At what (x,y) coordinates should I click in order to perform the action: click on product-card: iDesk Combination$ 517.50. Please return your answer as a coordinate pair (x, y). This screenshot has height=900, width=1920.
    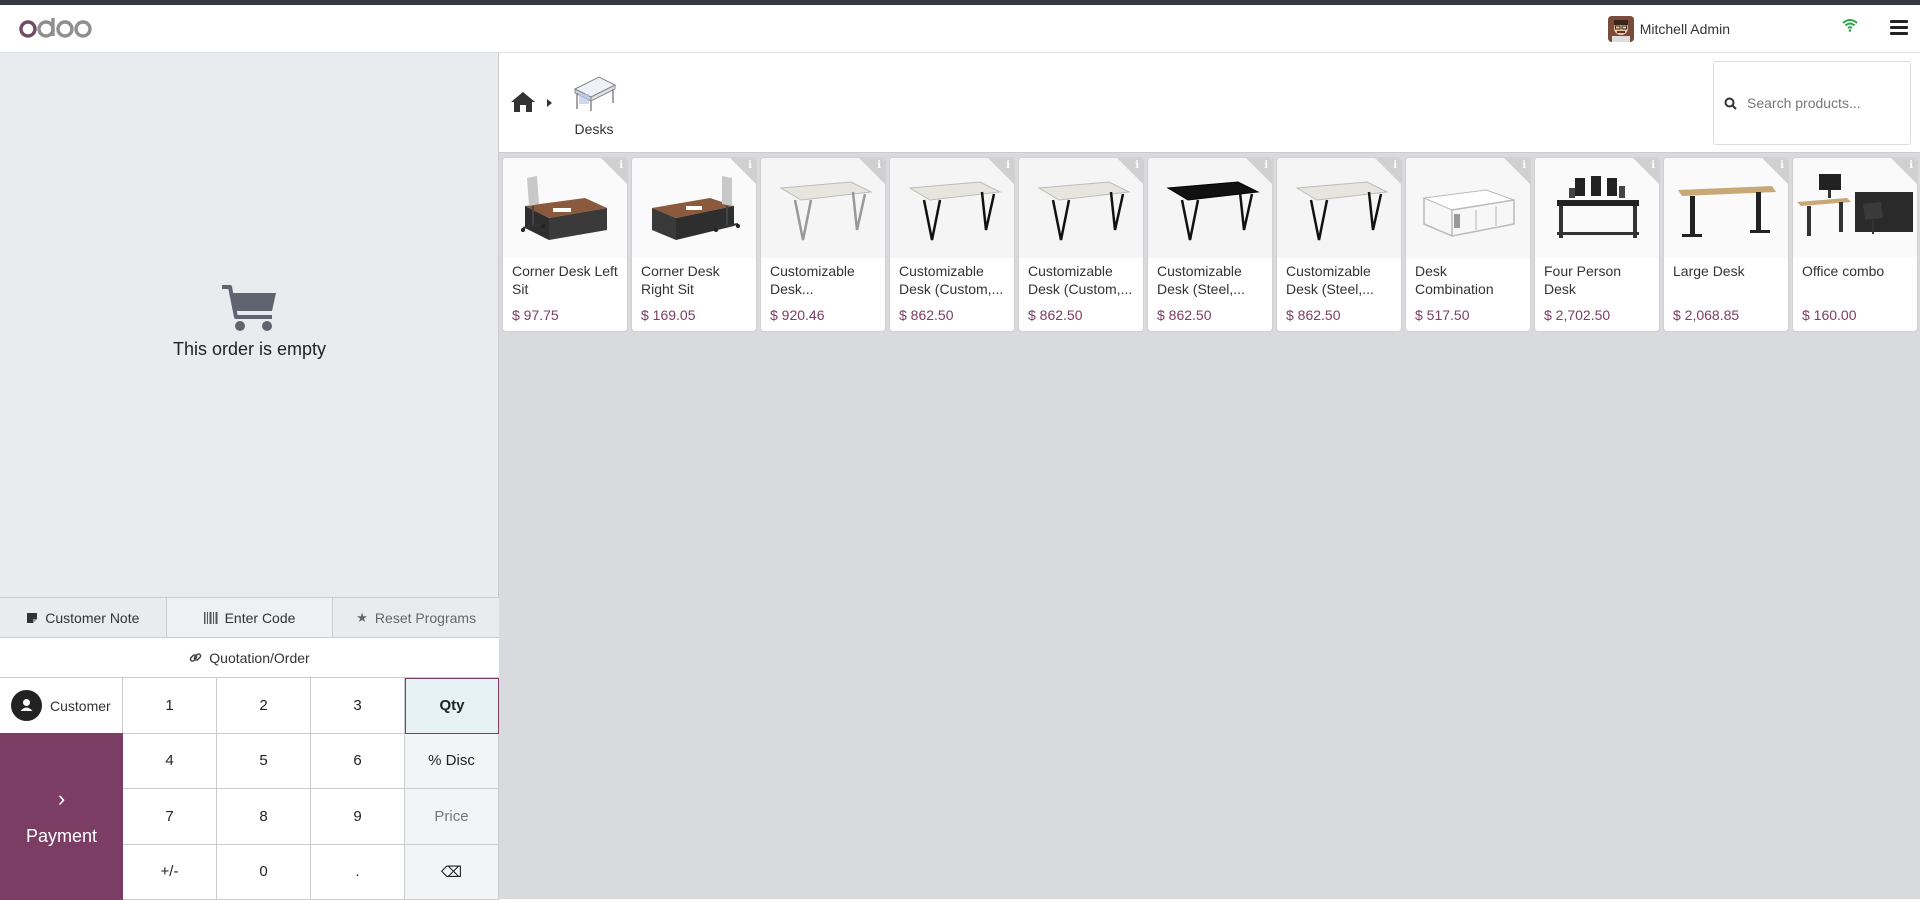
    Looking at the image, I should click on (1468, 244).